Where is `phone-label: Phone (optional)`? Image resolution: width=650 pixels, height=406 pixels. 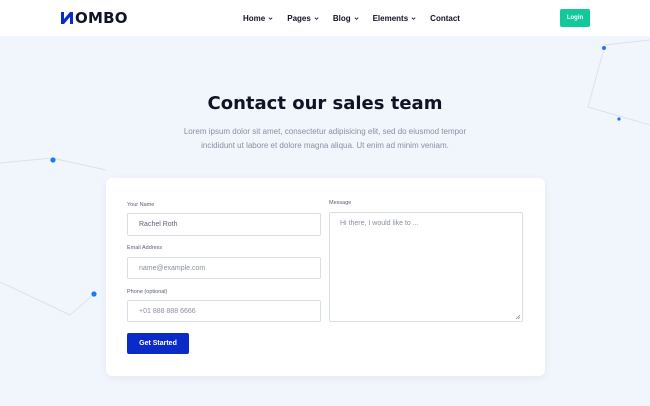
phone-label: Phone (optional) is located at coordinates (147, 292).